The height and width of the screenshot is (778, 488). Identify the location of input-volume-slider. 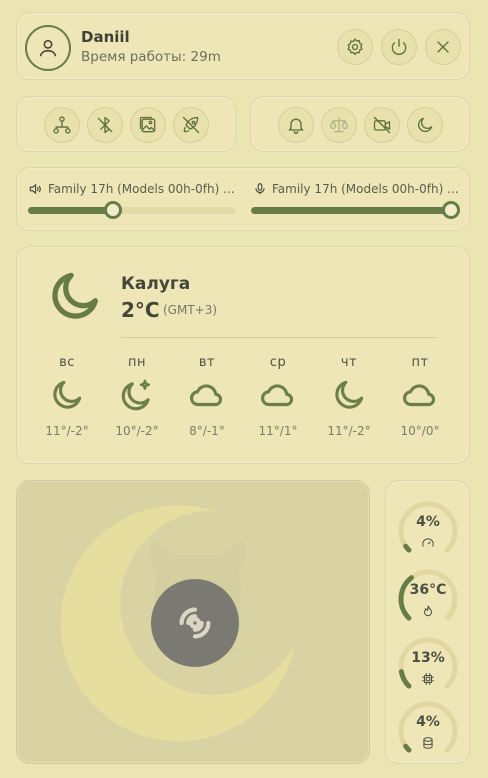
(355, 210).